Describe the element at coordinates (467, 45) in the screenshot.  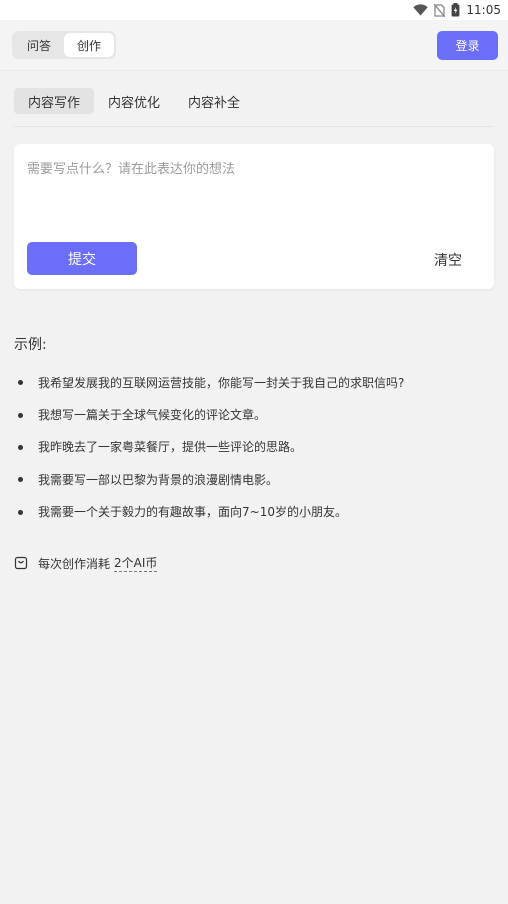
I see `login-button: 登录` at that location.